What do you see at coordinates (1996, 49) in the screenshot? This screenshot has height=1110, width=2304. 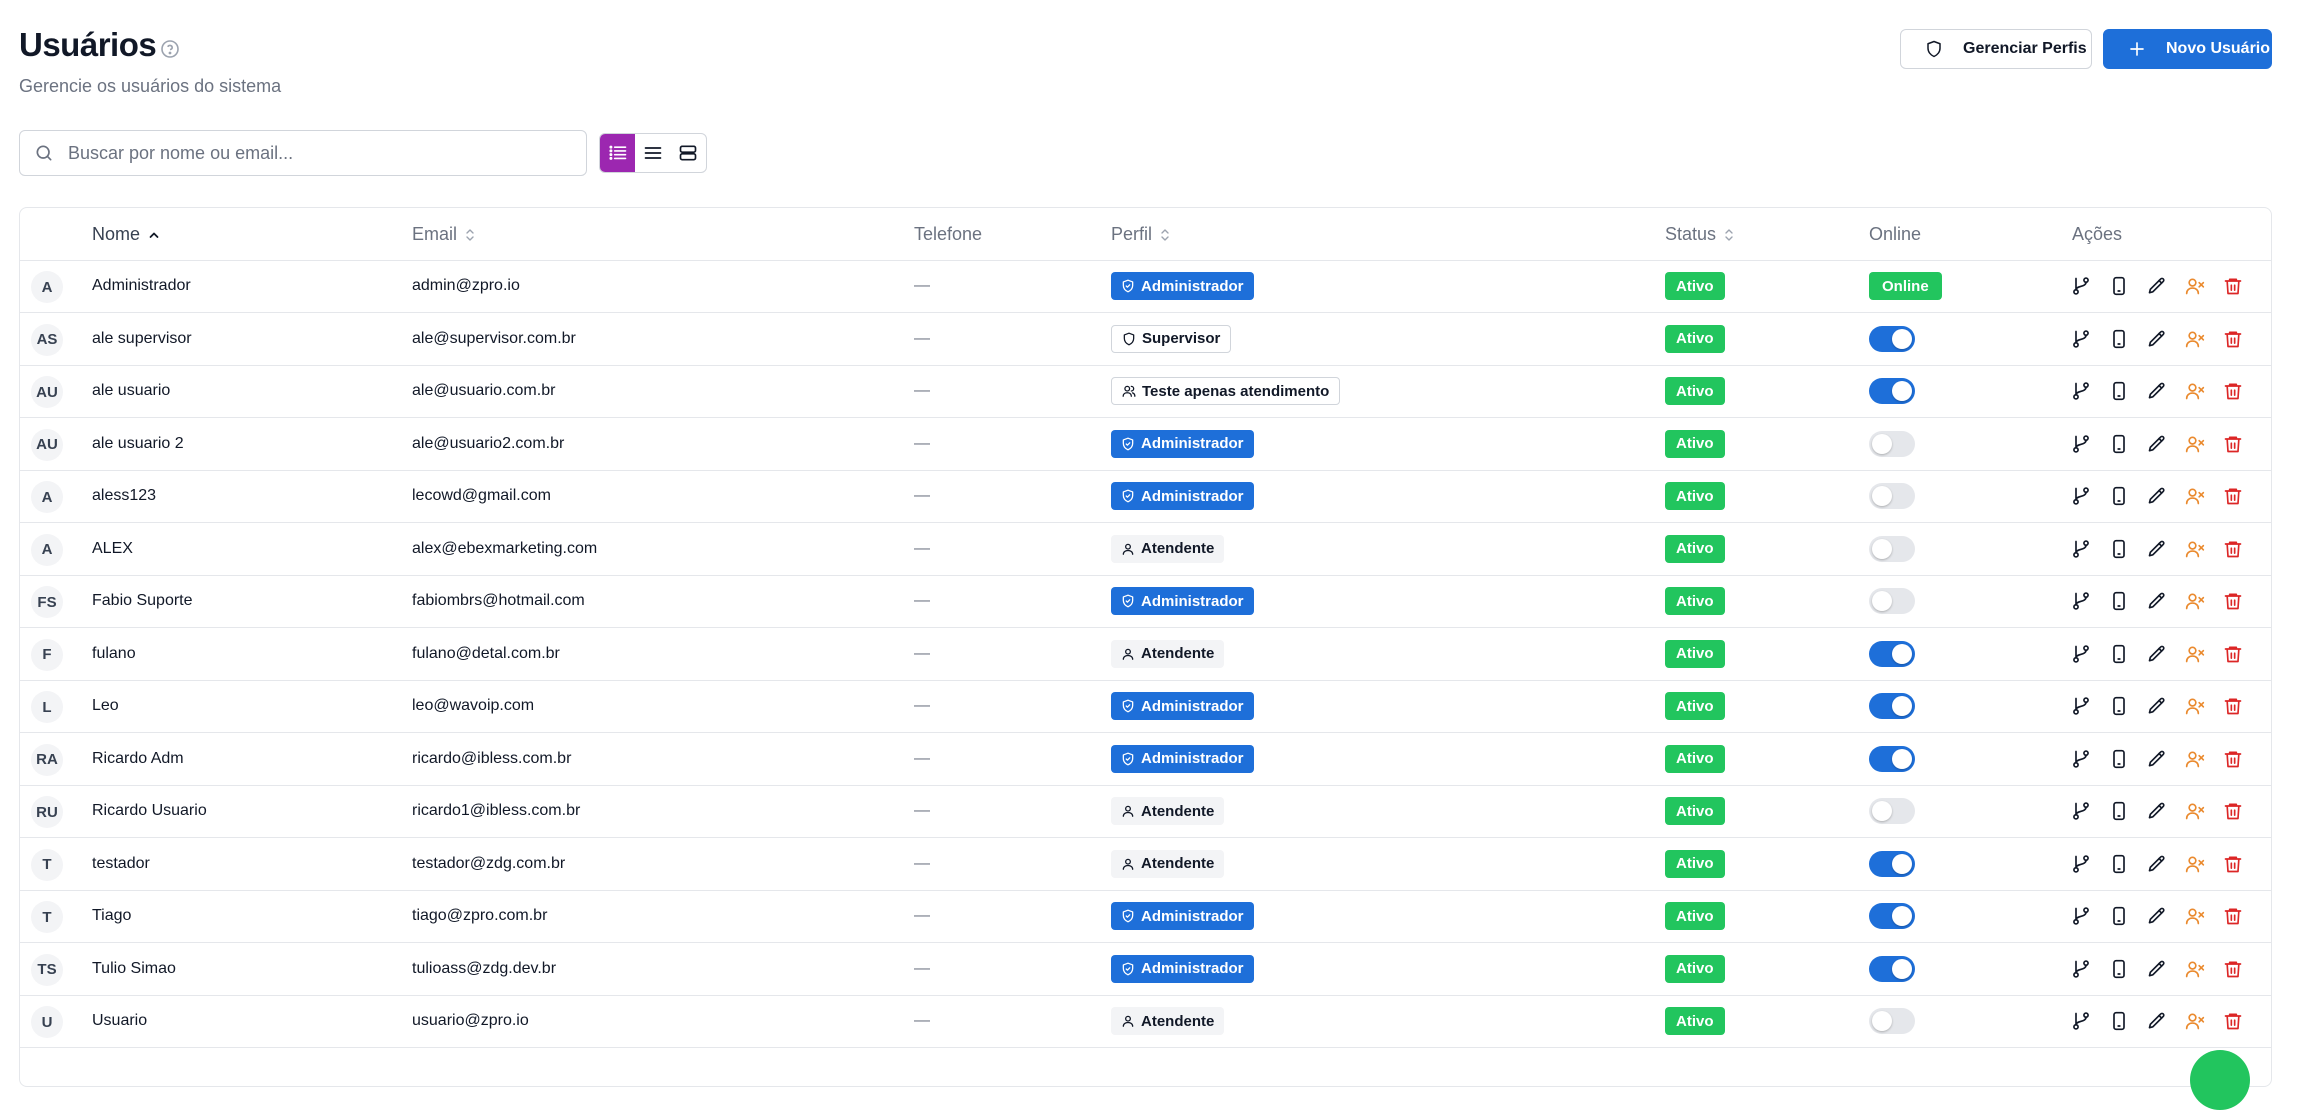 I see `manage-profiles-button: Gerenciar Perfis` at bounding box center [1996, 49].